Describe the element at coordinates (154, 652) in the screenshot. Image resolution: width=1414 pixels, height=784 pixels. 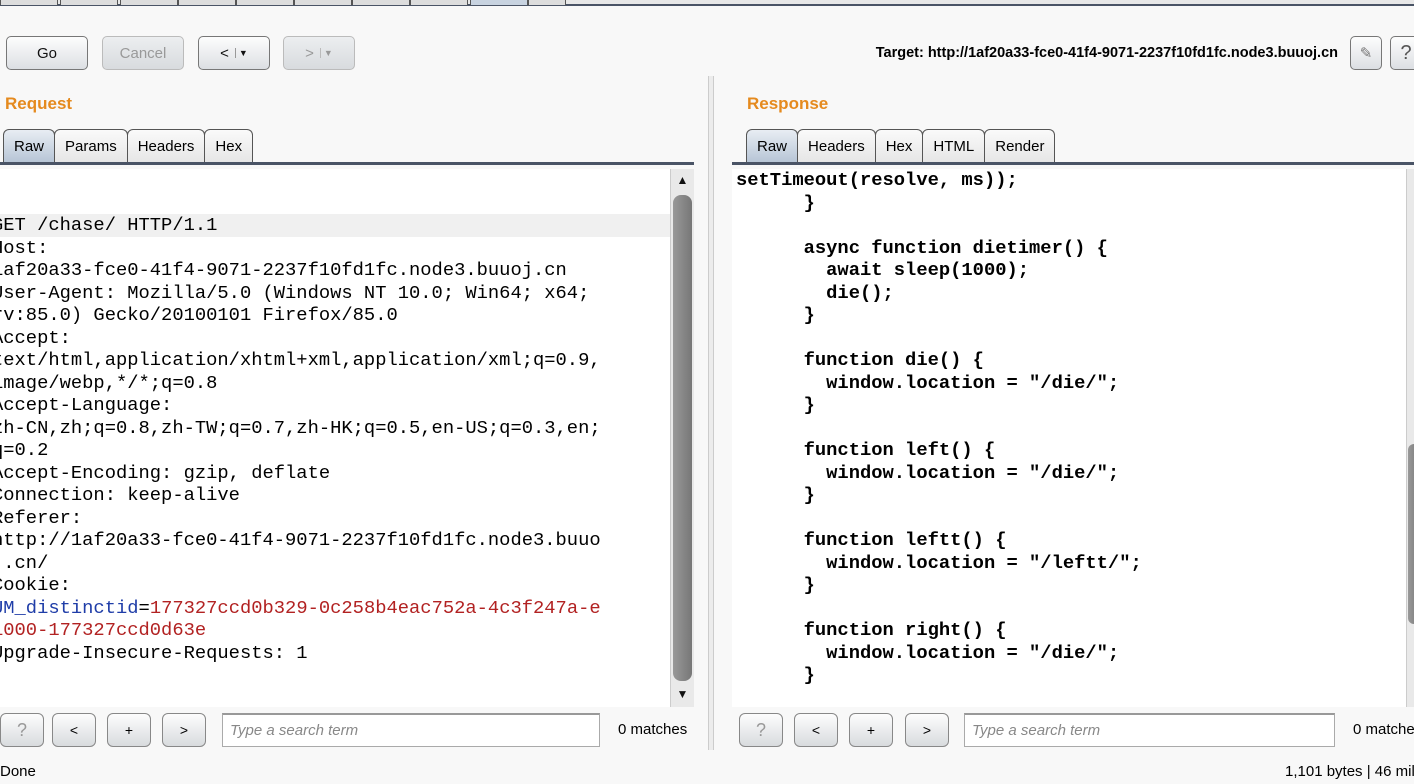
I see `request-line: Upgrade-Insecure-Requests: 1` at that location.